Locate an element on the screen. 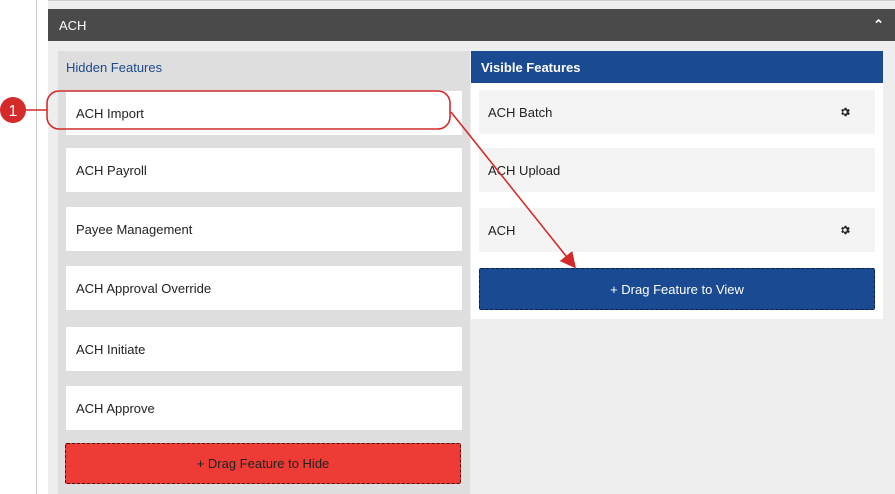 This screenshot has width=895, height=494. feature-label: ACH Approve is located at coordinates (115, 408).